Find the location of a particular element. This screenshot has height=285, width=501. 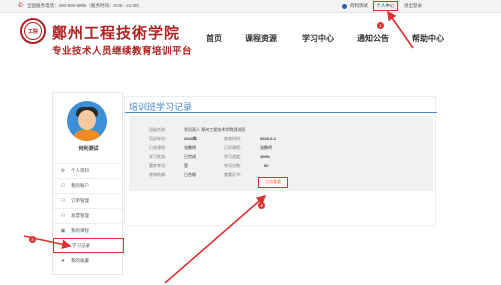

annotation-badge-1: 1 is located at coordinates (380, 25).